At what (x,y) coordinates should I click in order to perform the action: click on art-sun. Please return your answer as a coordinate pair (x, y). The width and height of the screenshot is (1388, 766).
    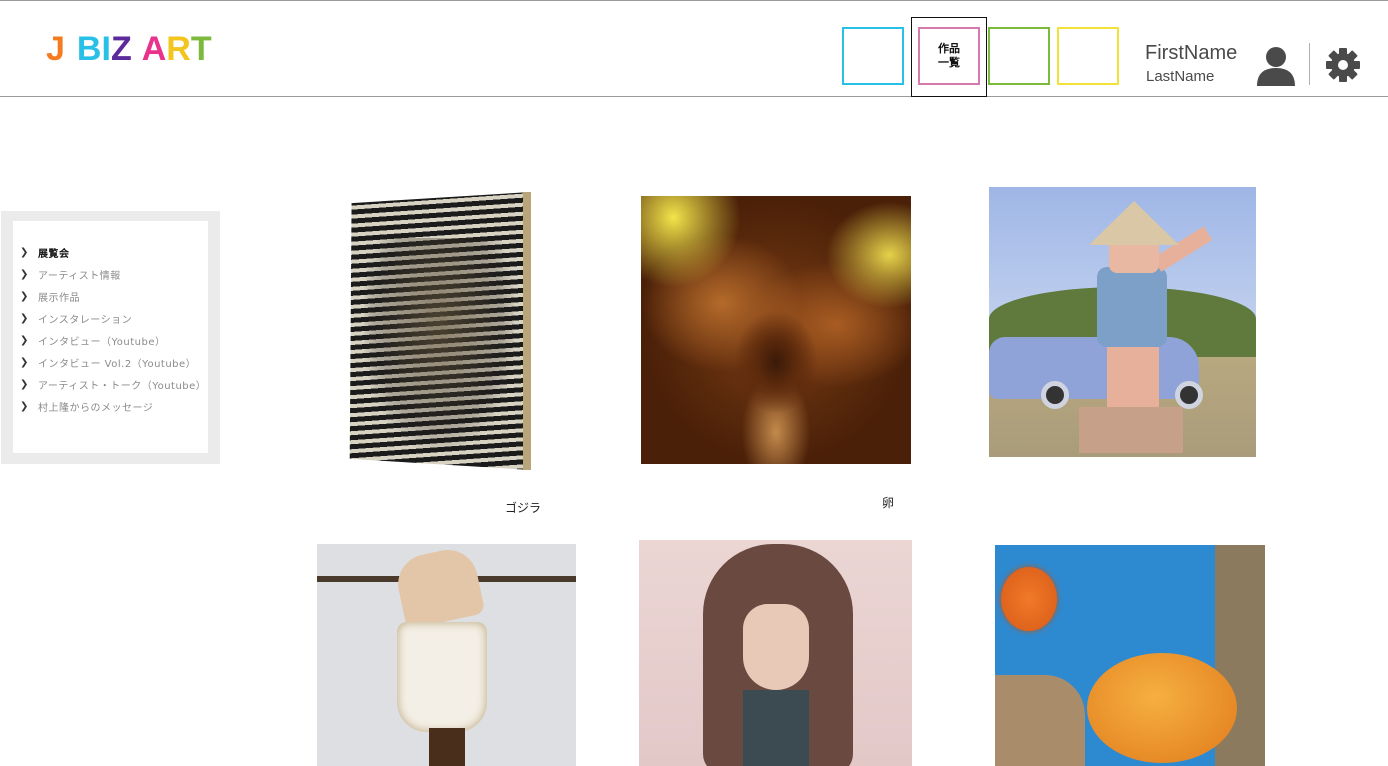
    Looking at the image, I should click on (1029, 599).